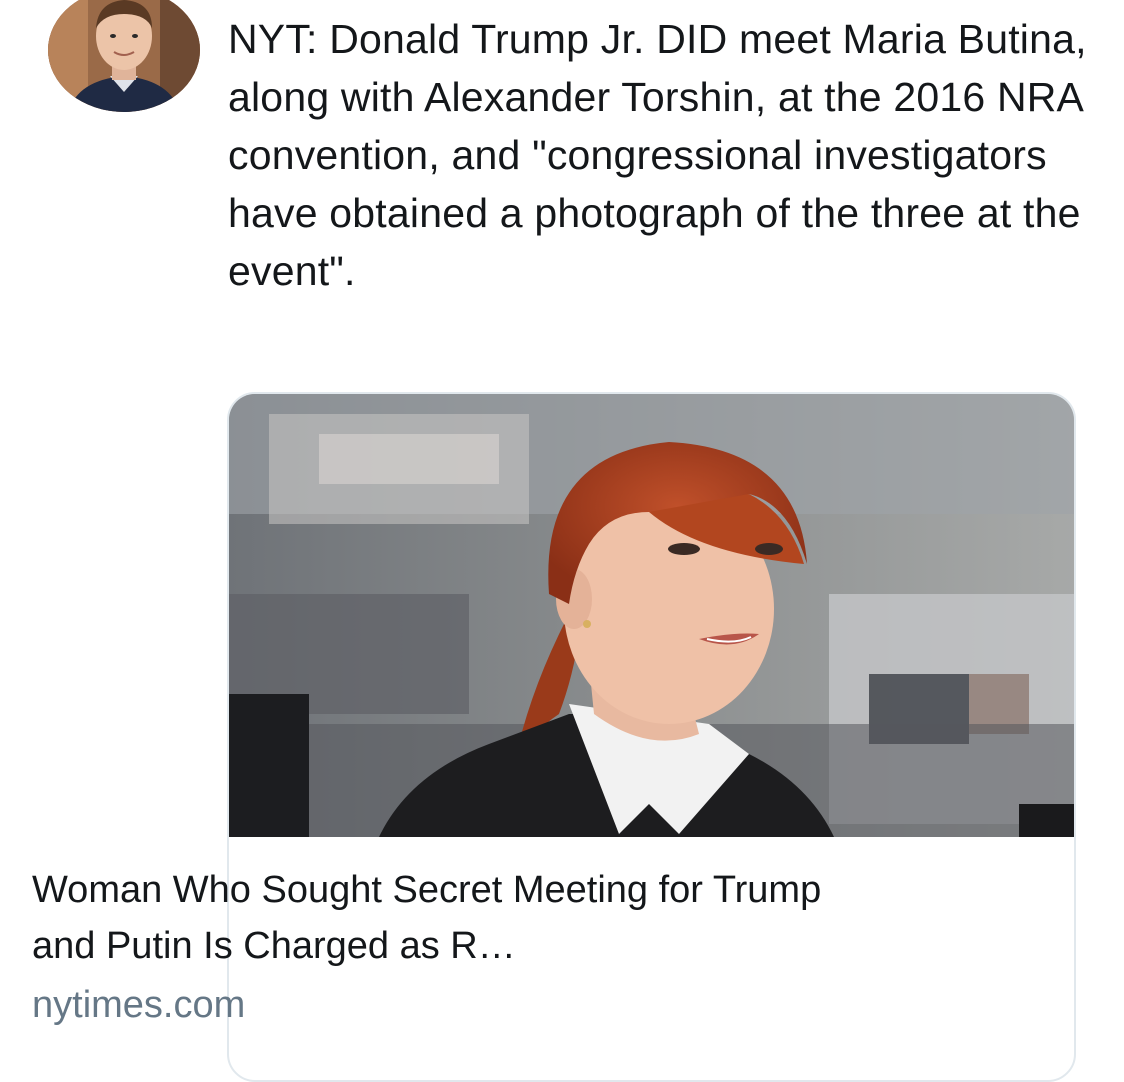 The width and height of the screenshot is (1124, 1082). What do you see at coordinates (139, 1005) in the screenshot?
I see `link-card-domain: nytimes.com` at bounding box center [139, 1005].